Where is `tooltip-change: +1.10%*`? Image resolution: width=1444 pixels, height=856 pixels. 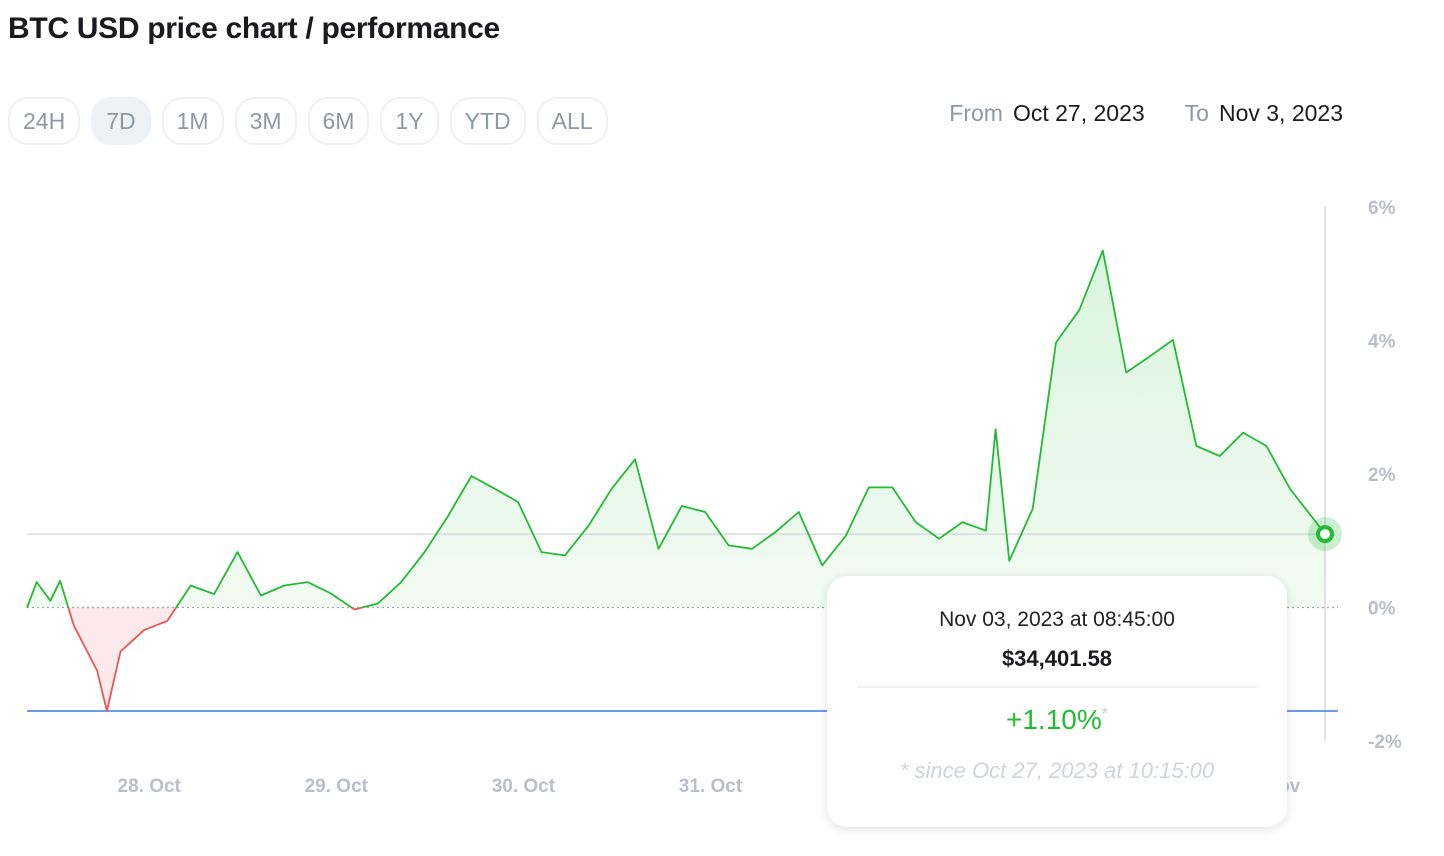
tooltip-change: +1.10%* is located at coordinates (1057, 720).